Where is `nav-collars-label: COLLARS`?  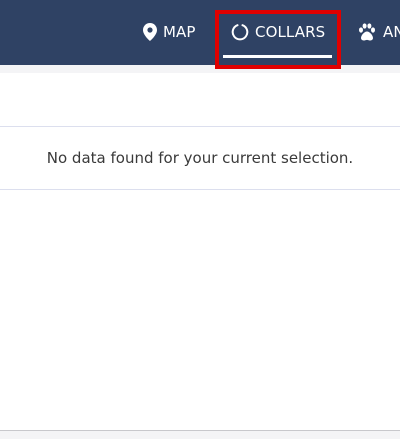
nav-collars-label: COLLARS is located at coordinates (290, 32).